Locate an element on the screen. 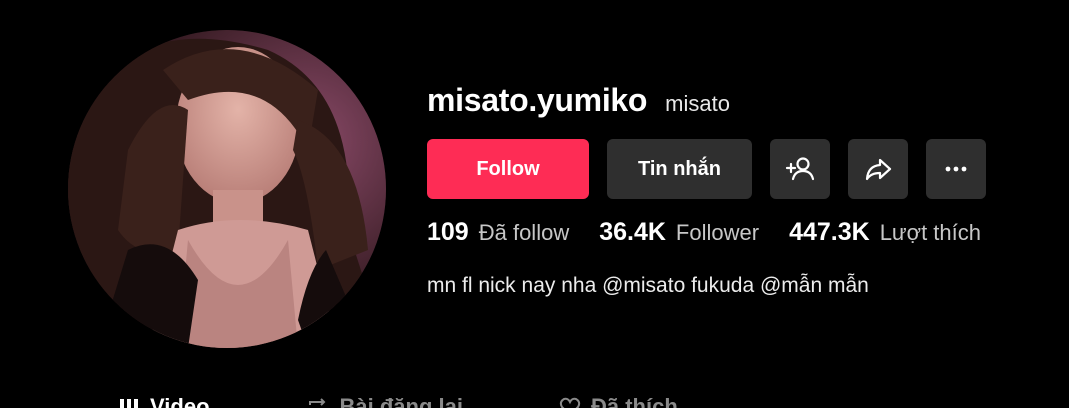 This screenshot has width=1069, height=408. tab-videos: Video is located at coordinates (164, 401).